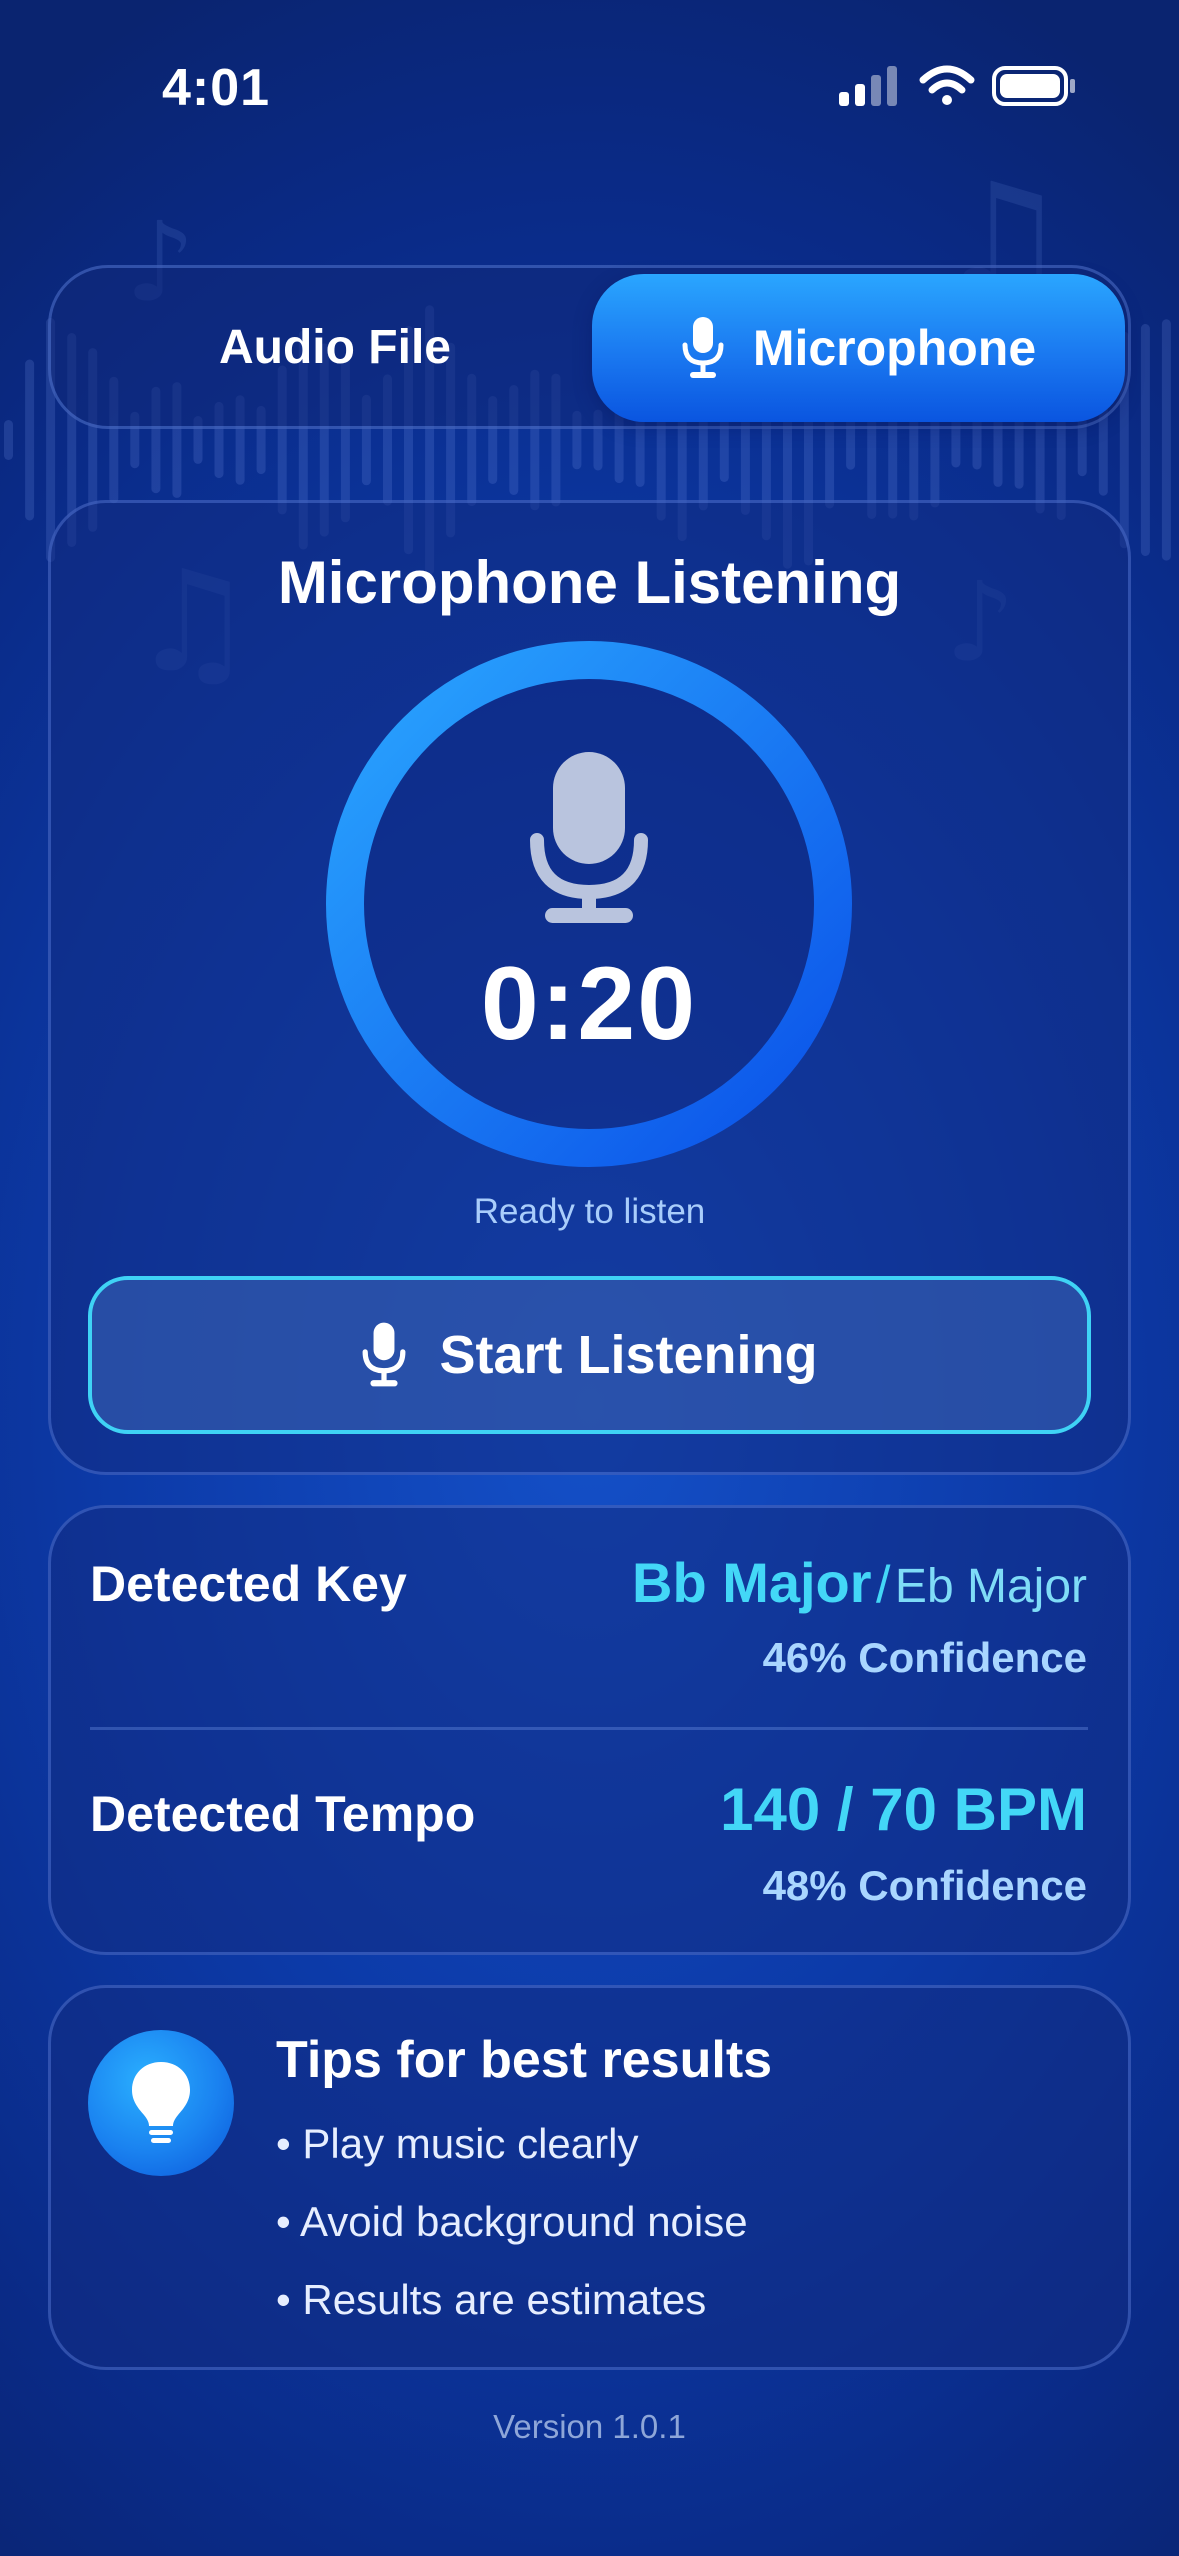 The height and width of the screenshot is (2556, 1179). I want to click on start-listening-label: Start Listening, so click(628, 1355).